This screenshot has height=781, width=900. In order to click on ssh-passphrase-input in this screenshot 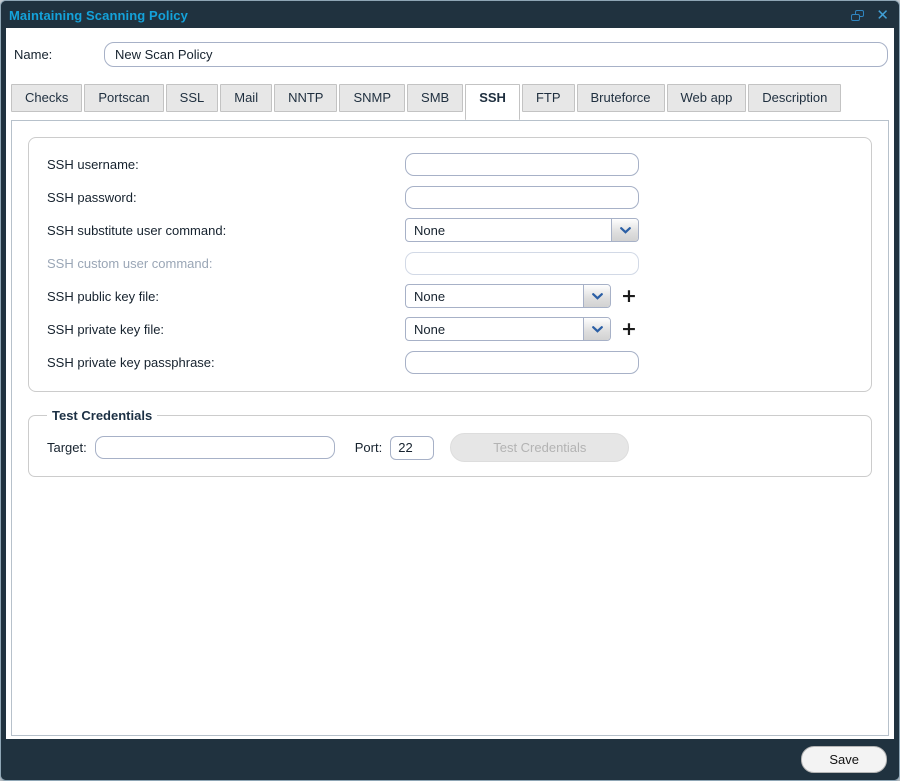, I will do `click(522, 362)`.